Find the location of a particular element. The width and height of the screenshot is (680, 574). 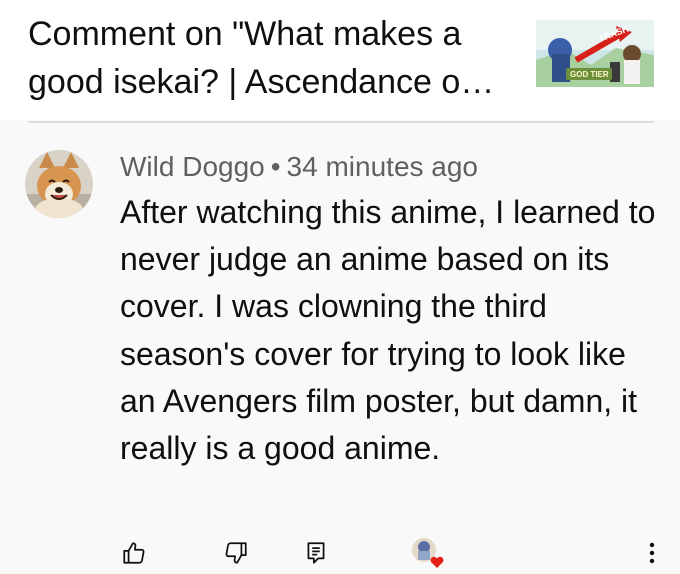

shiba-dog-avatar-icon is located at coordinates (59, 184).